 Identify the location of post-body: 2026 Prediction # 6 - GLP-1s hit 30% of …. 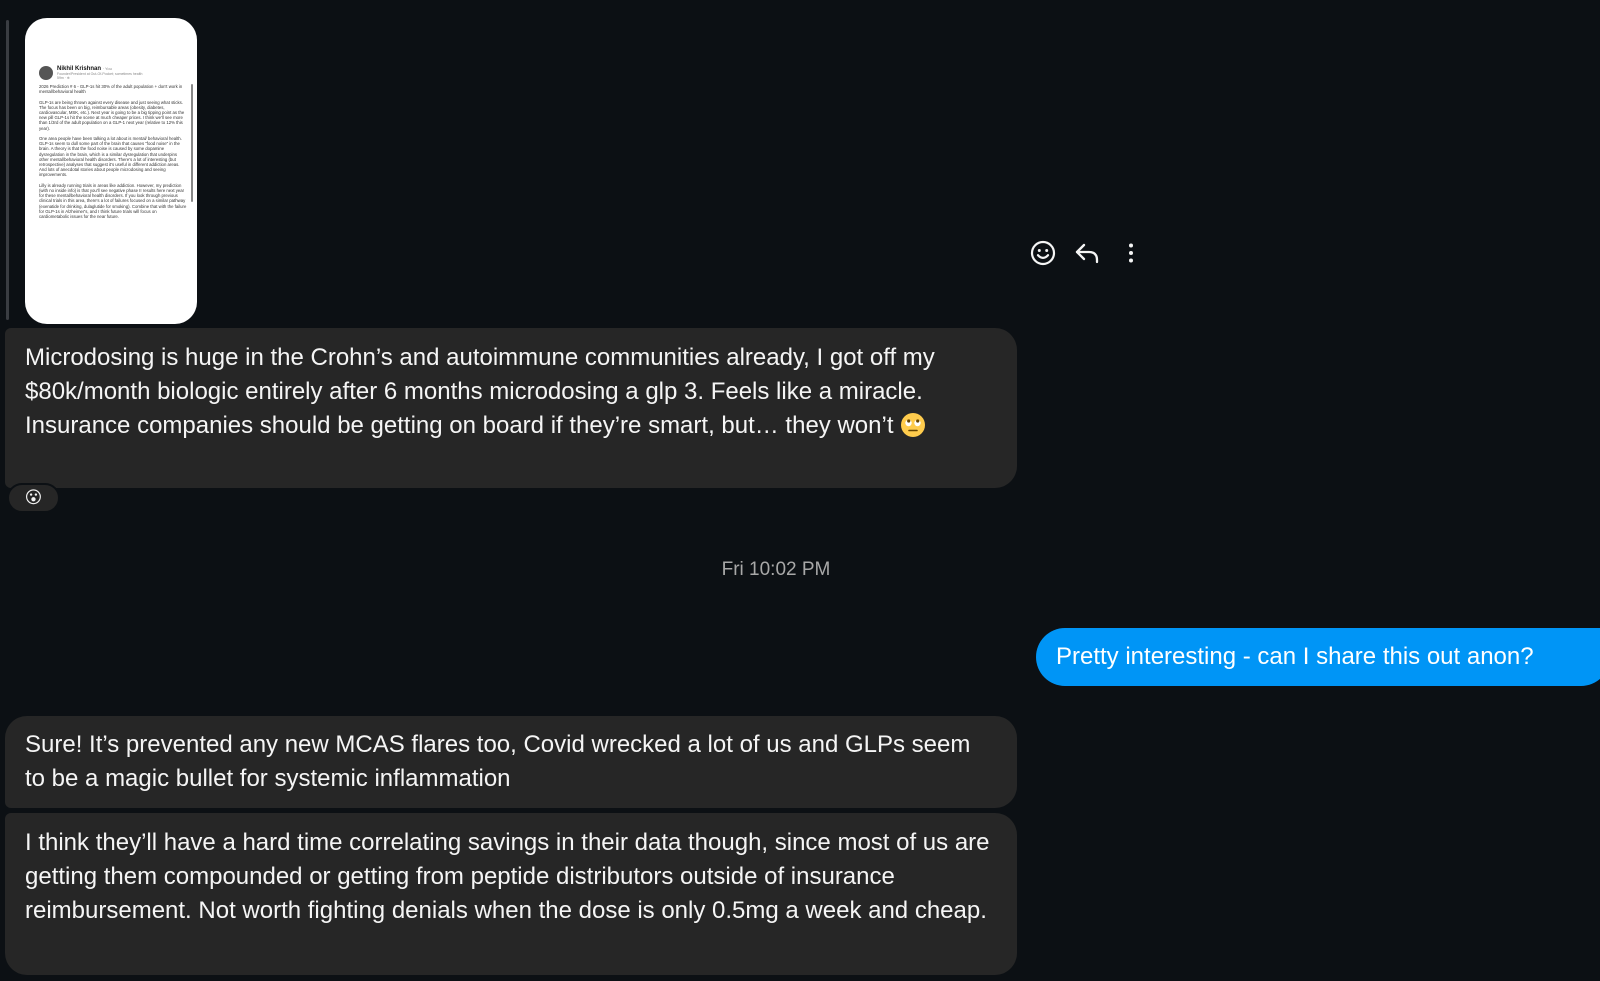
(113, 152).